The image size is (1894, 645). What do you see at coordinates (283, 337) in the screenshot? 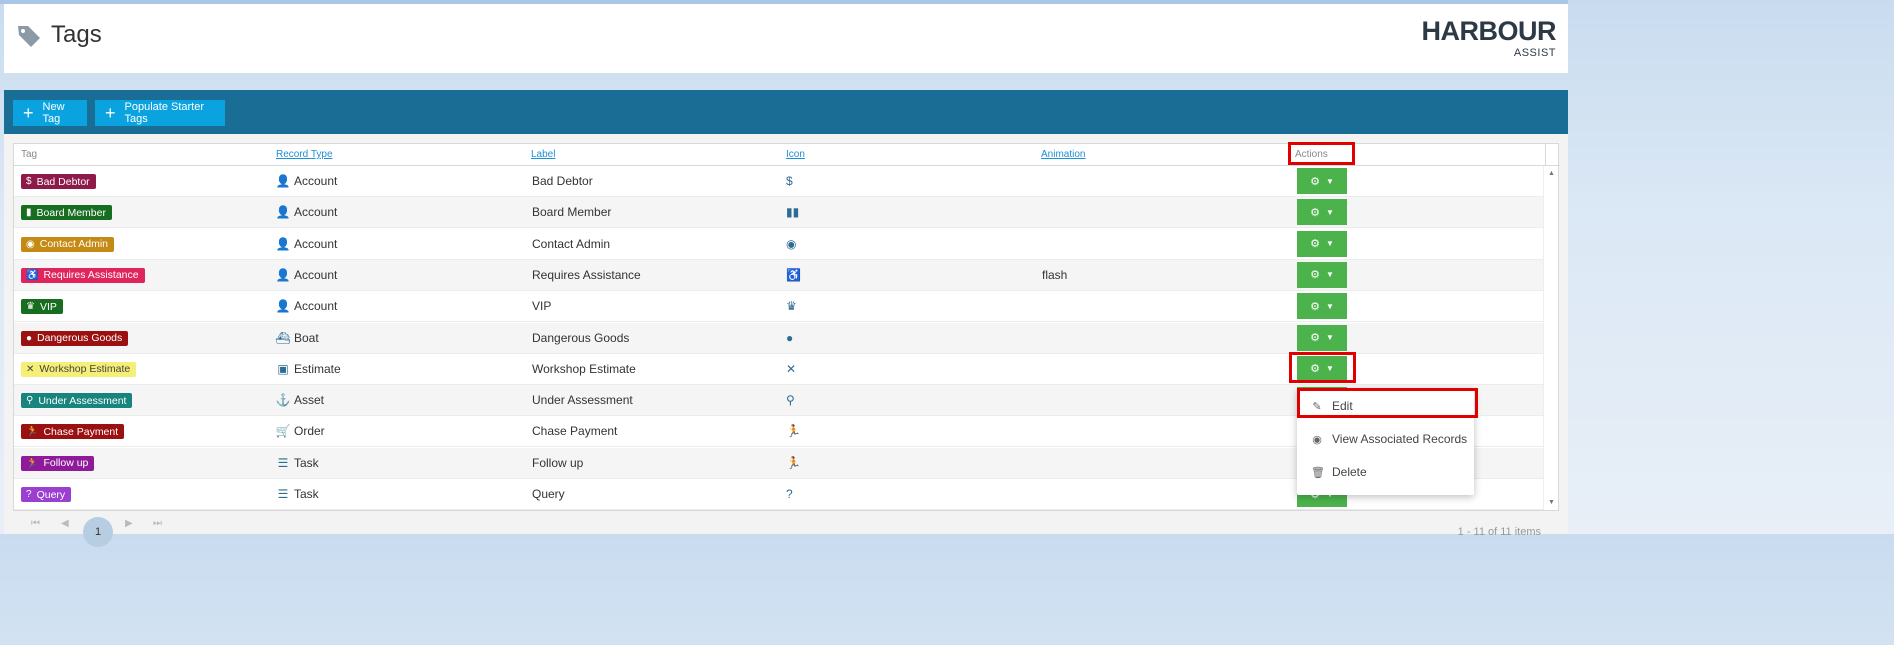
I see `boat-icon: ⛴` at bounding box center [283, 337].